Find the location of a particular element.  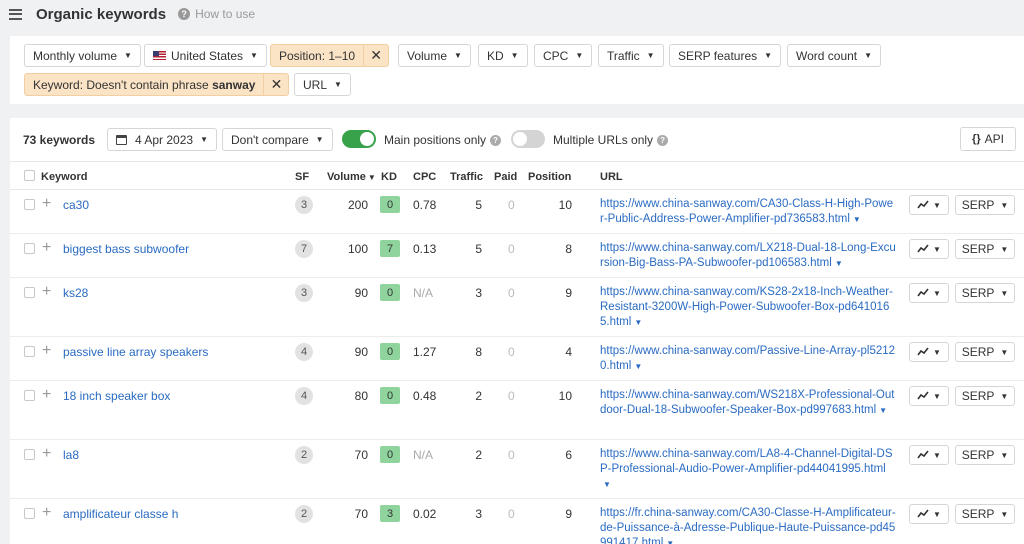

col-paid: Paid is located at coordinates (505, 177).